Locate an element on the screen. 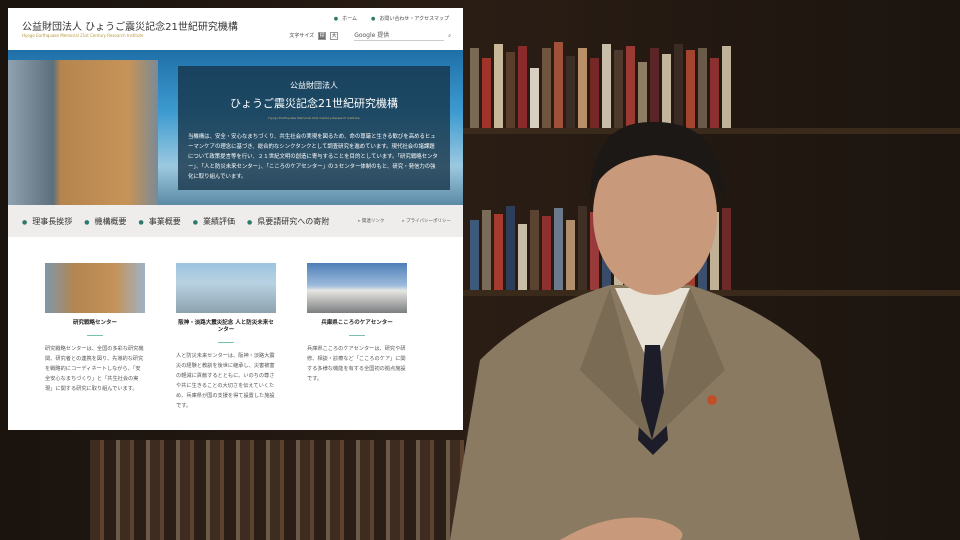  related-links: 関連リンク is located at coordinates (371, 221).